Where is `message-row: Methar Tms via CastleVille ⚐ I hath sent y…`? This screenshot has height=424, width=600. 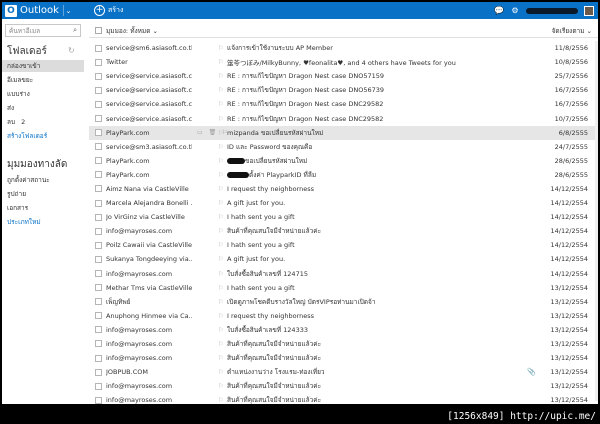
message-row: Methar Tms via CastleVille ⚐ I hath sent y… is located at coordinates (343, 288).